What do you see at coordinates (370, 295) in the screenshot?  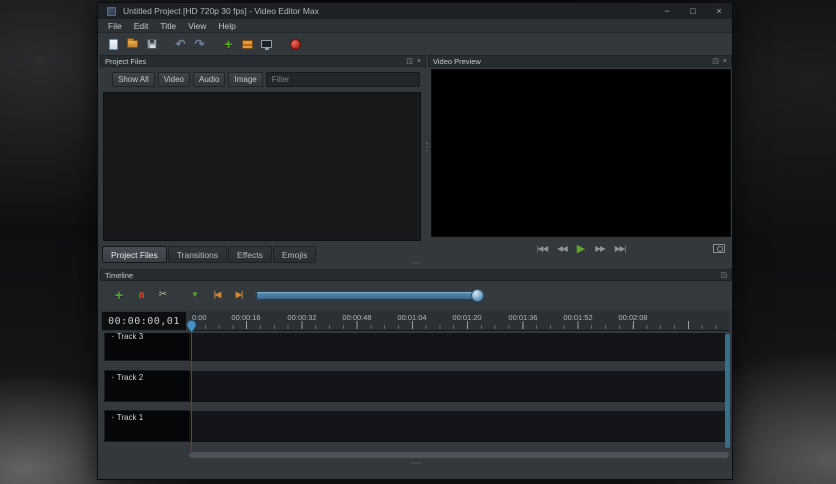 I see `zoom-slider` at bounding box center [370, 295].